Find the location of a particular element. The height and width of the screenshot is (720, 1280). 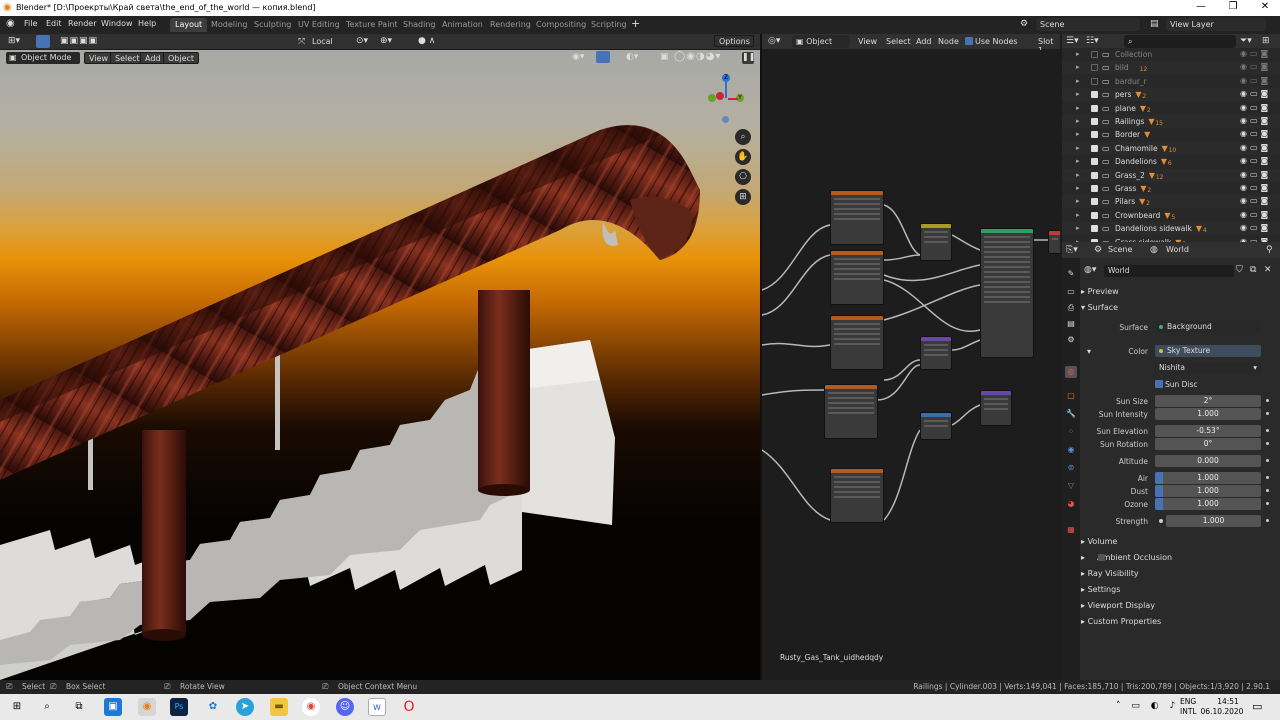

task-view-icon: ⧉ is located at coordinates (79, 707).